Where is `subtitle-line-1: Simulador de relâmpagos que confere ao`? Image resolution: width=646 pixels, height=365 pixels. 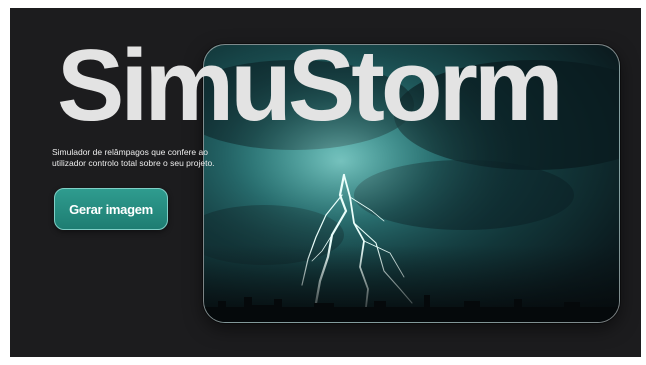
subtitle-line-1: Simulador de relâmpagos que confere ao is located at coordinates (130, 152).